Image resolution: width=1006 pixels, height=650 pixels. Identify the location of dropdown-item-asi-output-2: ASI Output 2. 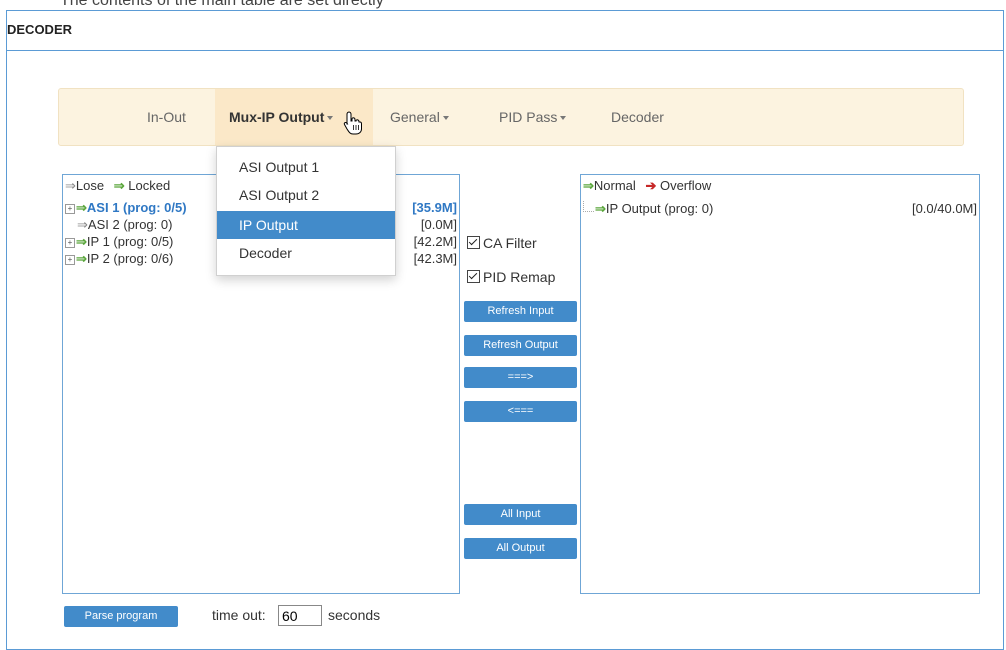
(306, 195).